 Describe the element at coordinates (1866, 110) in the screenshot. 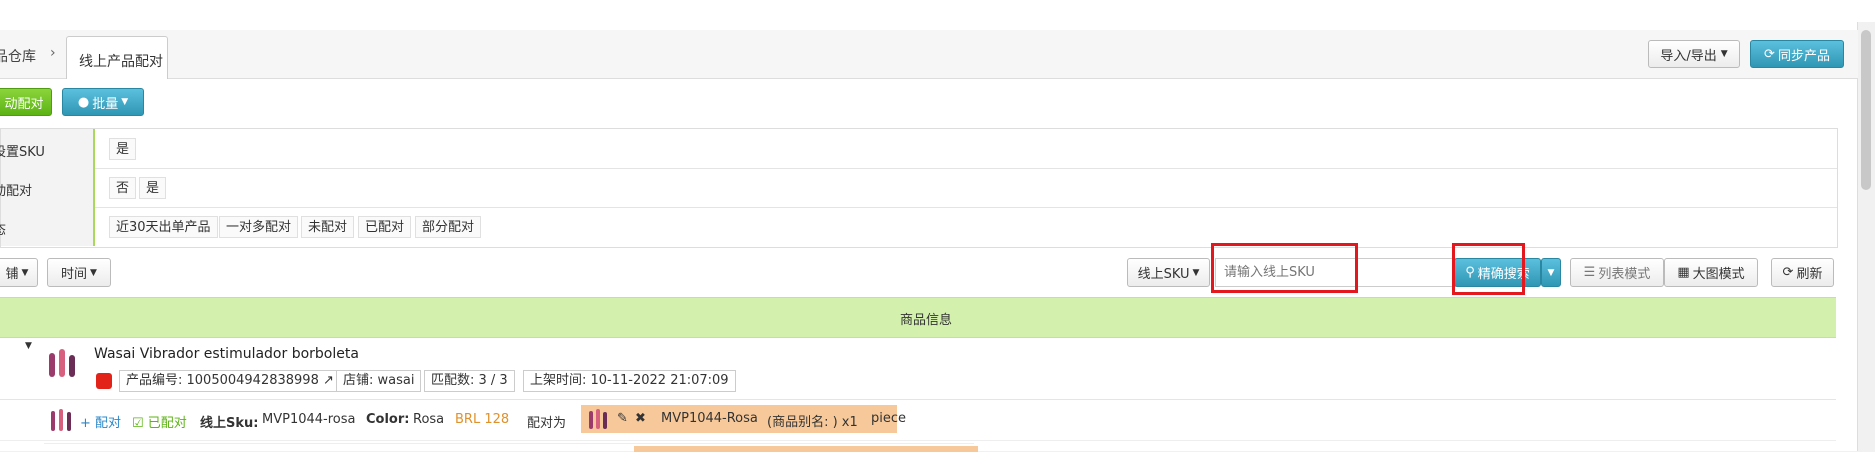

I see `scrollbar-thumb` at that location.